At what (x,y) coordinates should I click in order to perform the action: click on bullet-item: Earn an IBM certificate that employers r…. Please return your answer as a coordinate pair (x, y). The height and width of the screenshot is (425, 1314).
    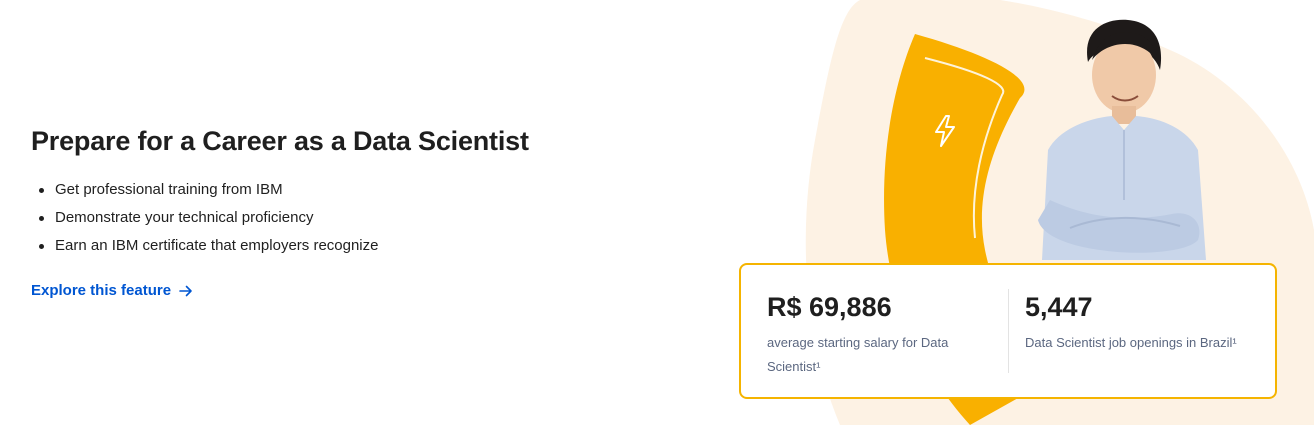
    Looking at the image, I should click on (341, 246).